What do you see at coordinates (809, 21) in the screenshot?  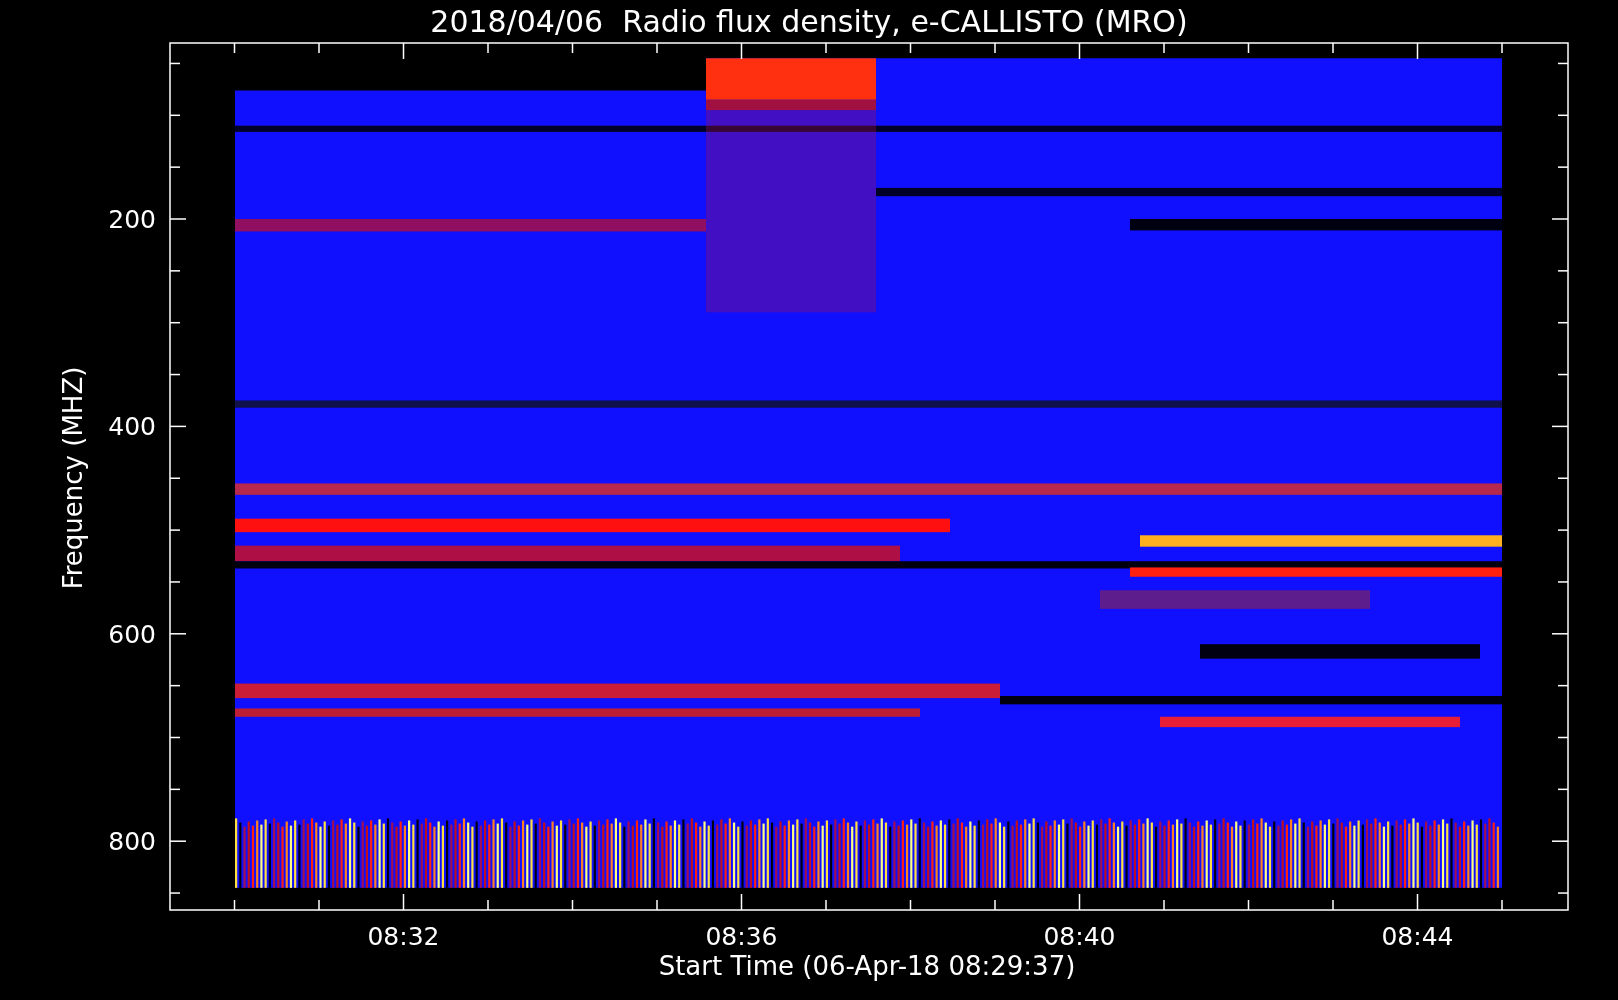 I see `plot-title: 2018/04/06 Radio flux density, e-CALLISTO (MRO)` at bounding box center [809, 21].